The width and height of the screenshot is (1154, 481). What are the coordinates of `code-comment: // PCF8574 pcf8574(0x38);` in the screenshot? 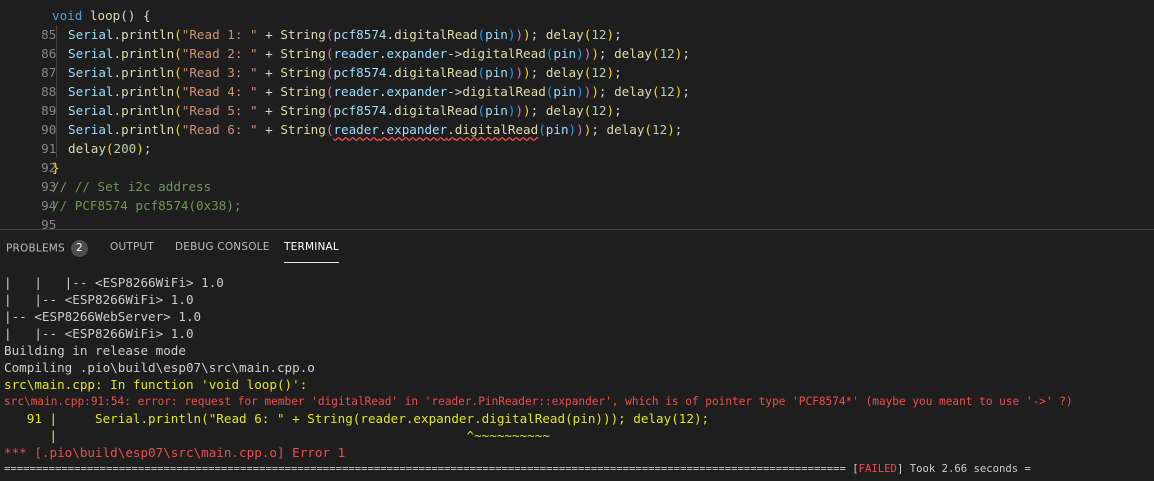 It's located at (147, 205).